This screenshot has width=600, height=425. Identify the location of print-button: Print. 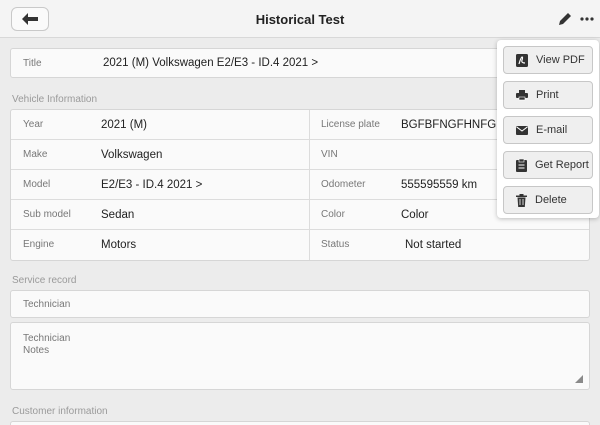
(548, 95).